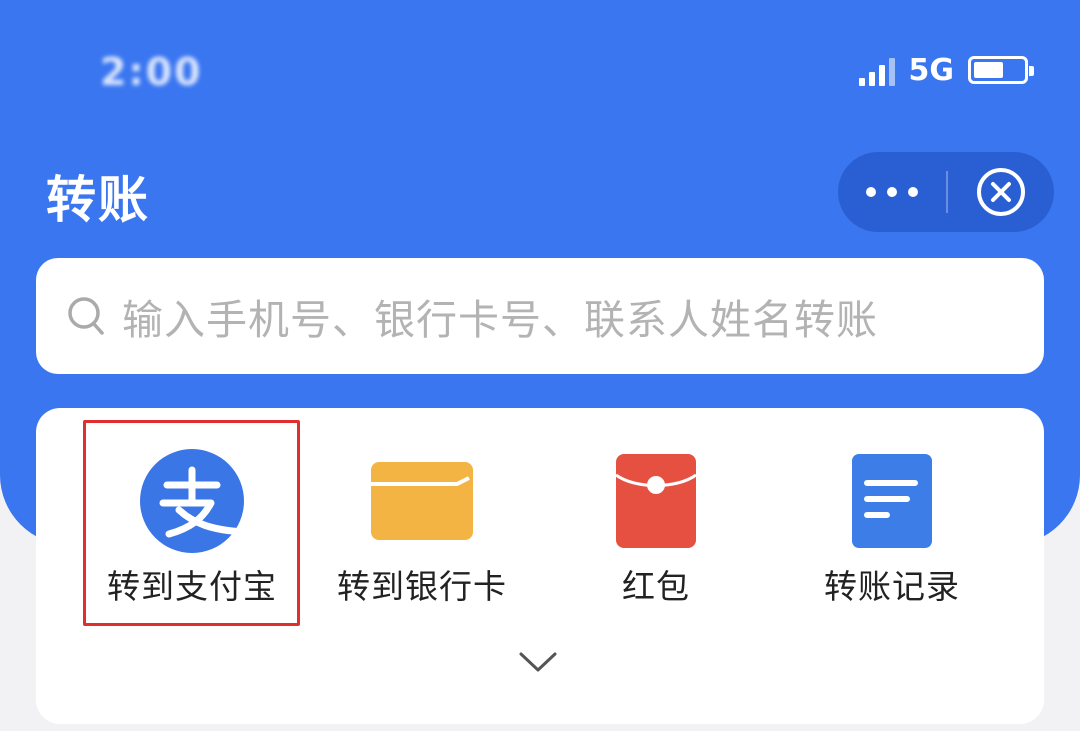 The image size is (1080, 731). Describe the element at coordinates (656, 501) in the screenshot. I see `red-packet-icon` at that location.